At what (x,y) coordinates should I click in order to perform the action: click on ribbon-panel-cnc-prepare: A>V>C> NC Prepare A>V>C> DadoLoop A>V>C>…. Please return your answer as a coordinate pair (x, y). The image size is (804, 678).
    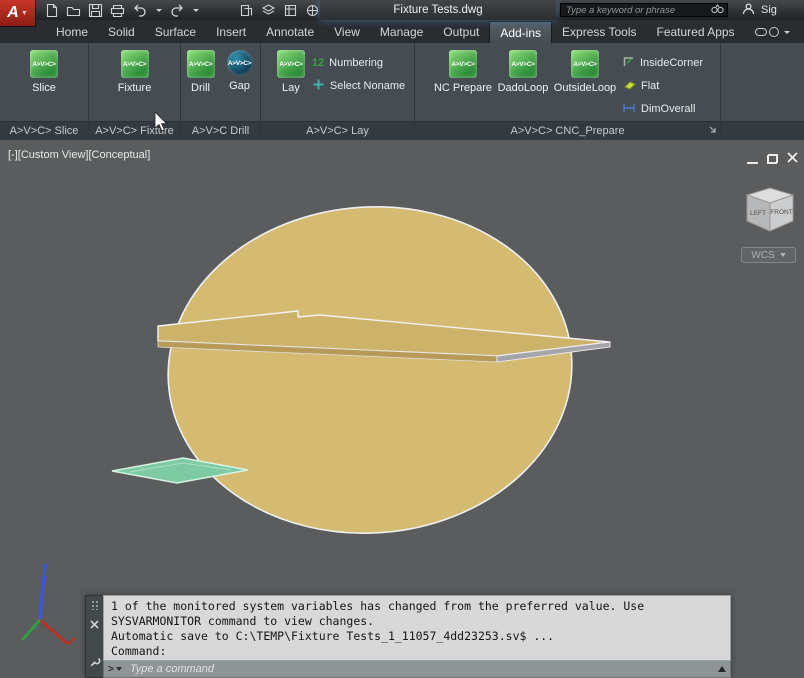
    Looking at the image, I should click on (568, 91).